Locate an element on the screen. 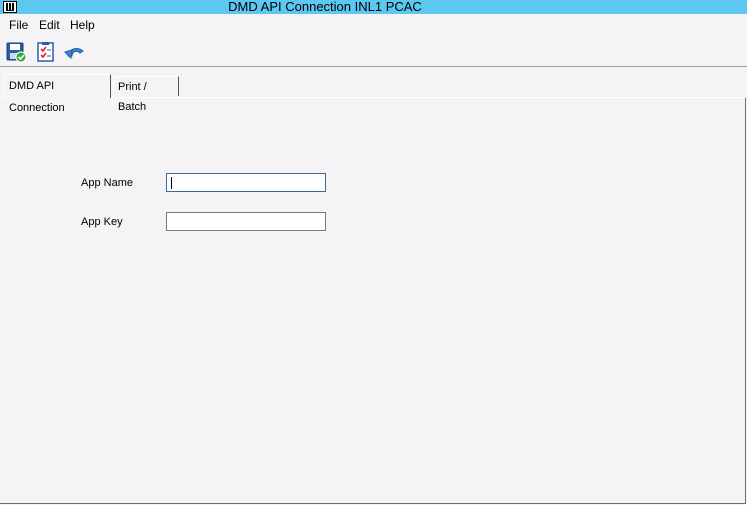 This screenshot has width=747, height=505. menu-edit: Edit is located at coordinates (49, 25).